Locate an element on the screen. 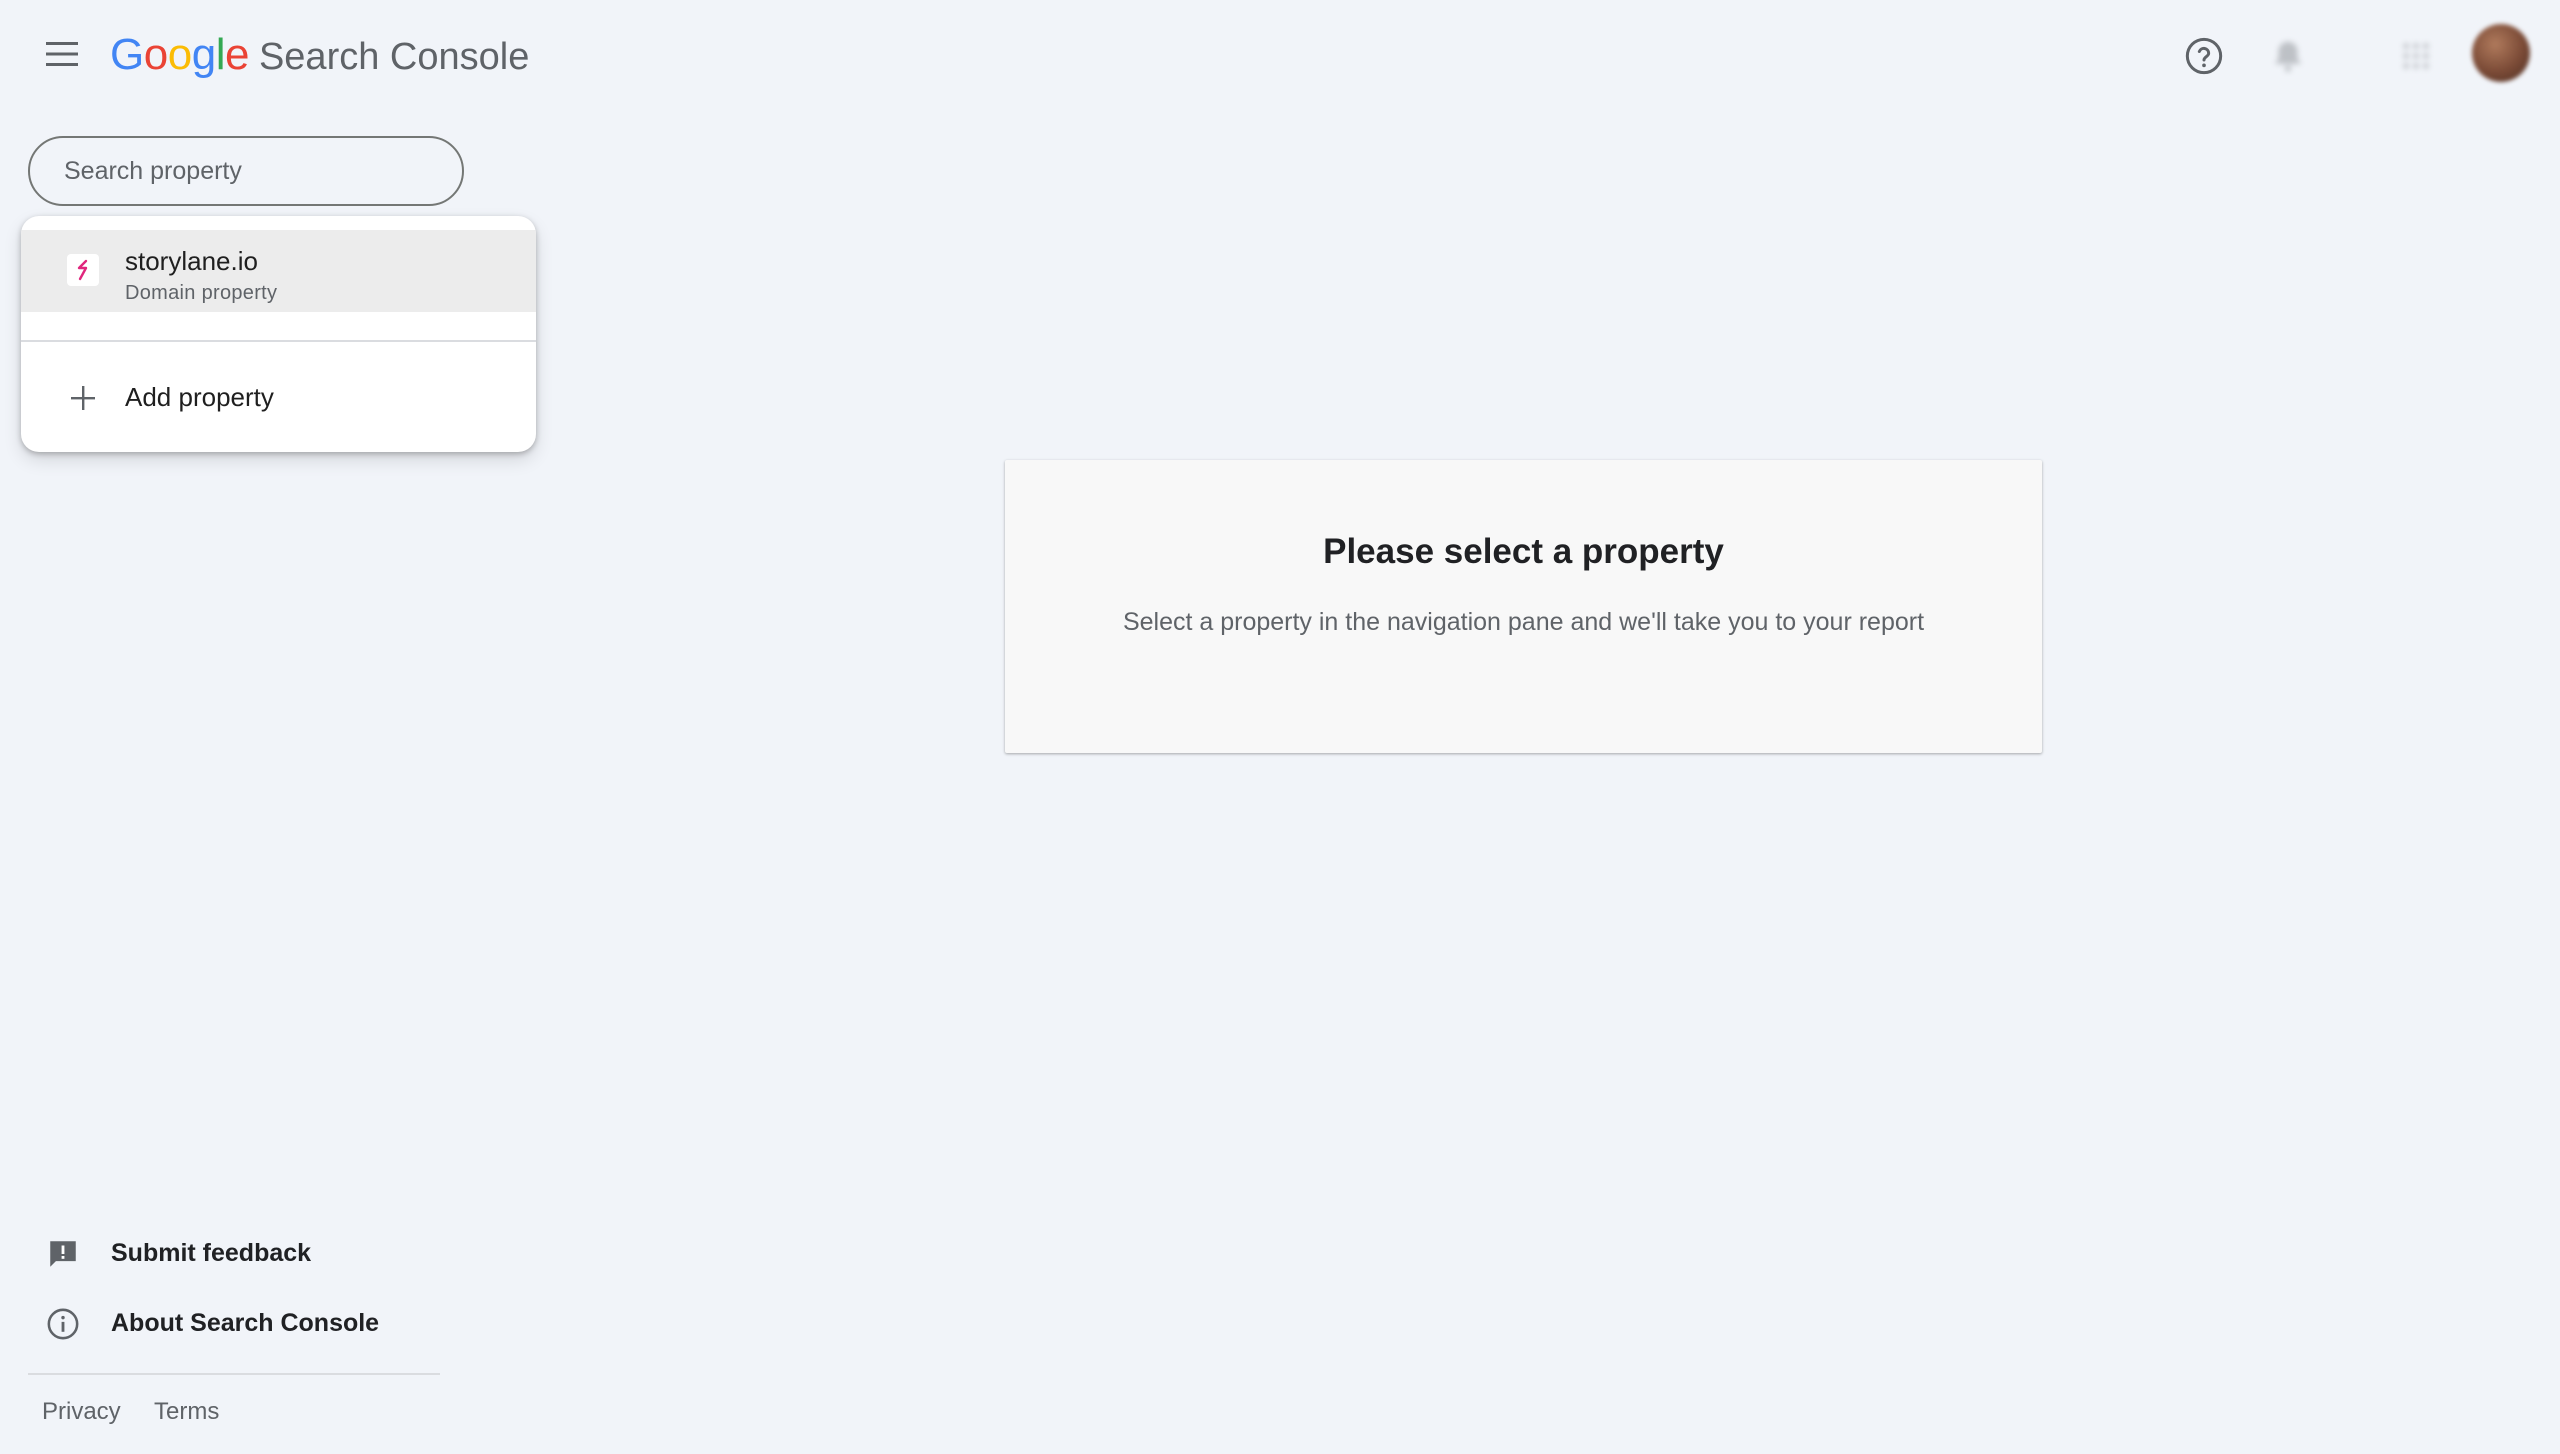 This screenshot has height=1454, width=2560. search-console-logo: Google Search Console is located at coordinates (319, 58).